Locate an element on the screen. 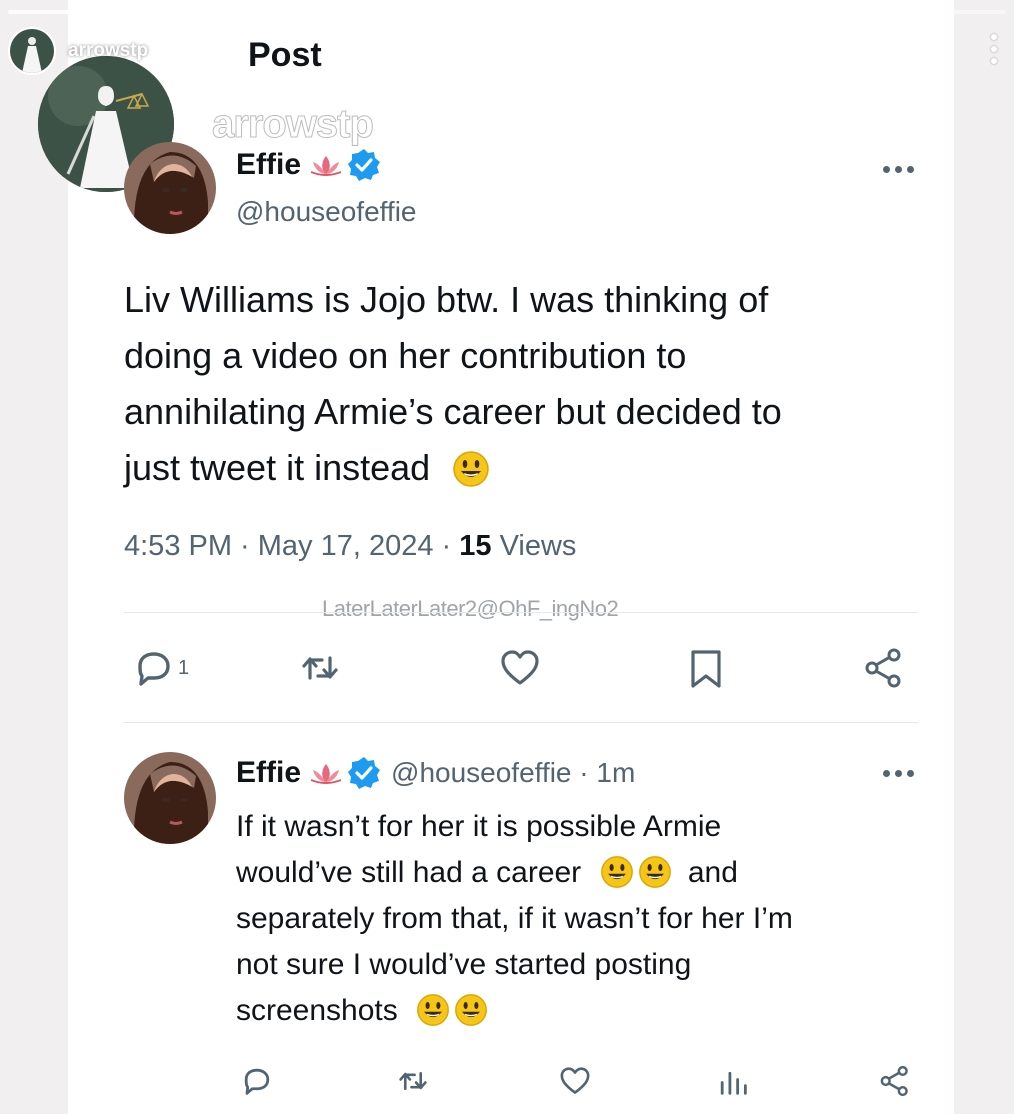 Image resolution: width=1014 pixels, height=1114 pixels. like-button is located at coordinates (520, 668).